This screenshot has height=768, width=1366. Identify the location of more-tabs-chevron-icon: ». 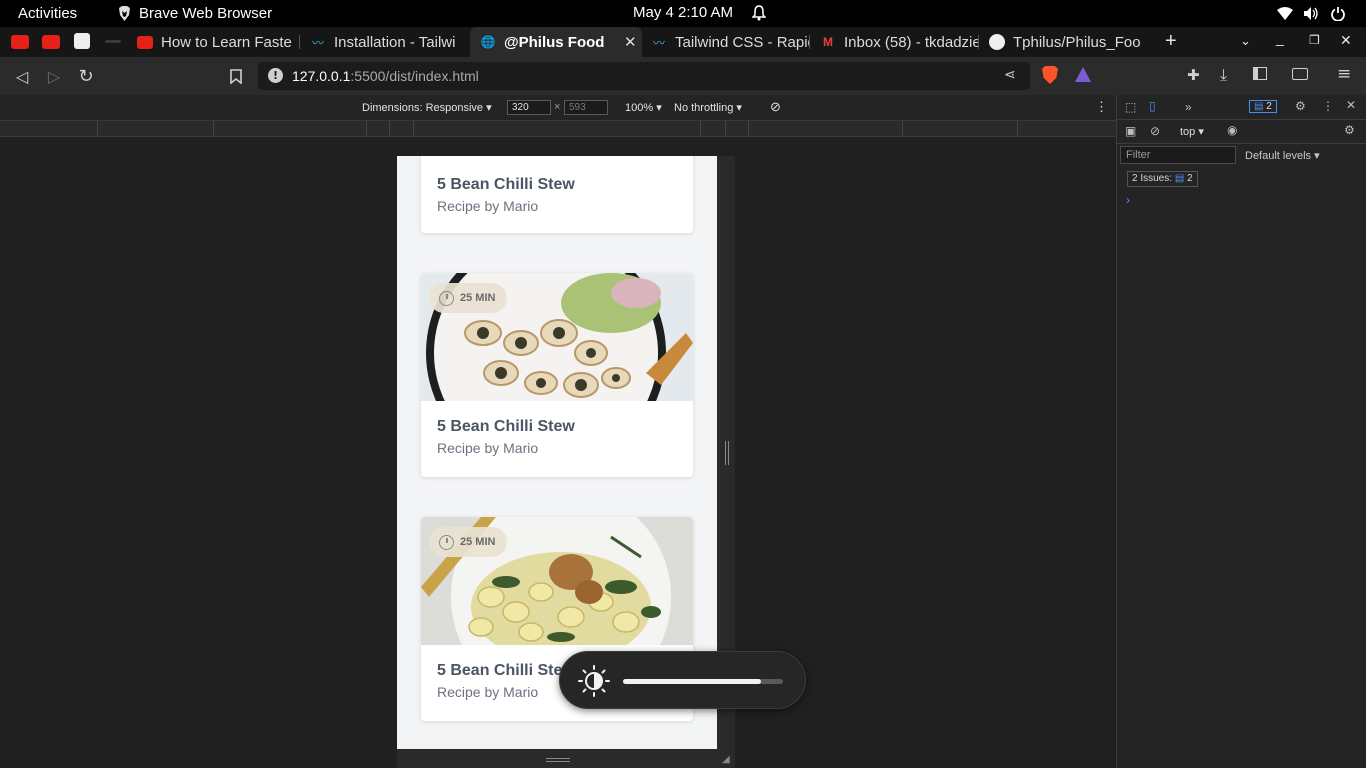
(1188, 107).